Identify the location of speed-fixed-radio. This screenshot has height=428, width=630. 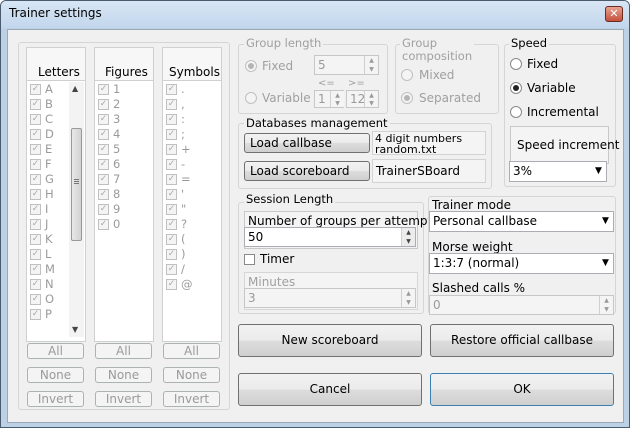
(516, 64).